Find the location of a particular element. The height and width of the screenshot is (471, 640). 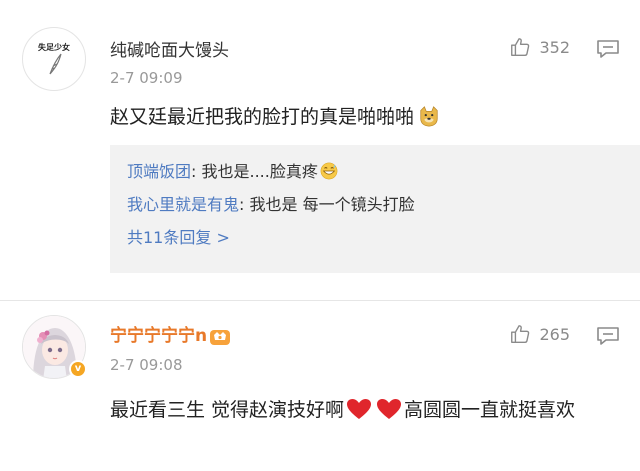

avatar: 失足少女 is located at coordinates (54, 59).